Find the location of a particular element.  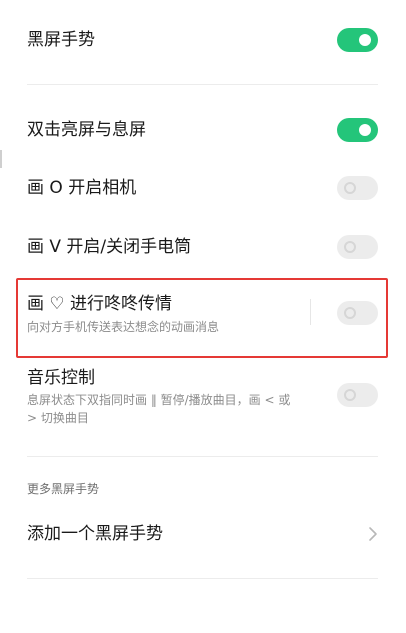

setting-title: 画 O 开启相机 is located at coordinates (82, 188).